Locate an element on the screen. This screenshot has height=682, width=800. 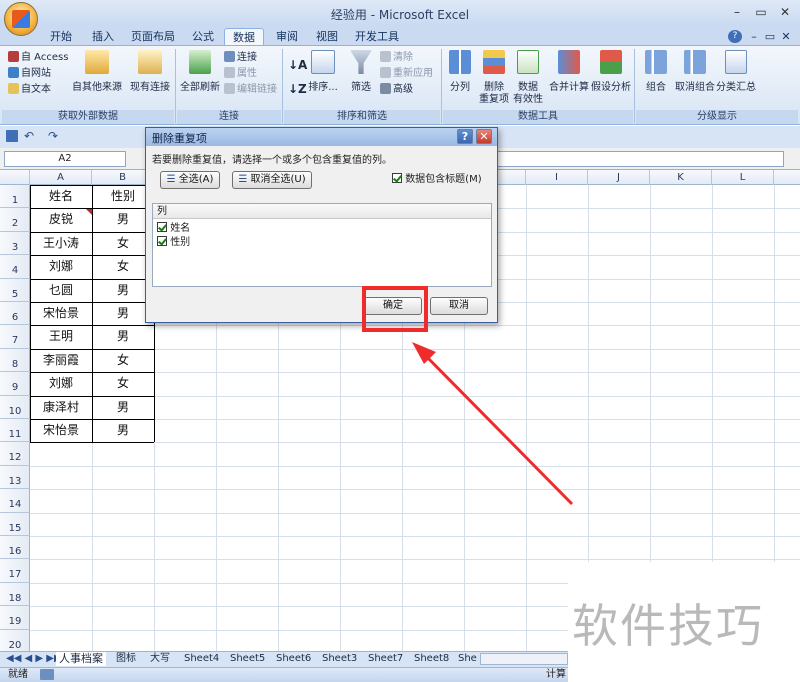
office-button is located at coordinates (21, 19).